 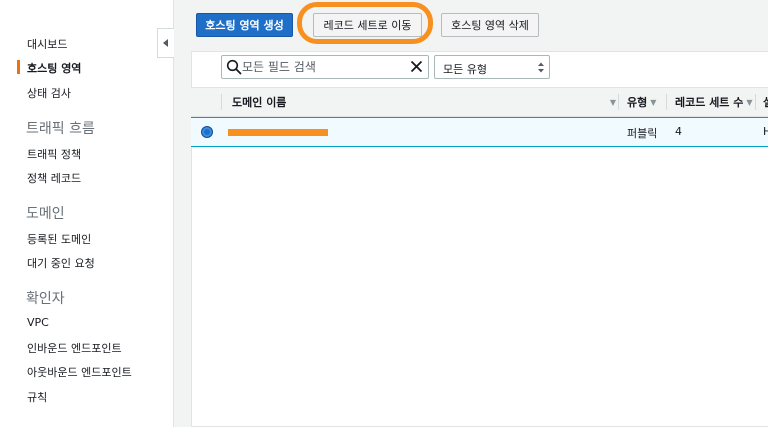 What do you see at coordinates (322, 67) in the screenshot?
I see `search-input` at bounding box center [322, 67].